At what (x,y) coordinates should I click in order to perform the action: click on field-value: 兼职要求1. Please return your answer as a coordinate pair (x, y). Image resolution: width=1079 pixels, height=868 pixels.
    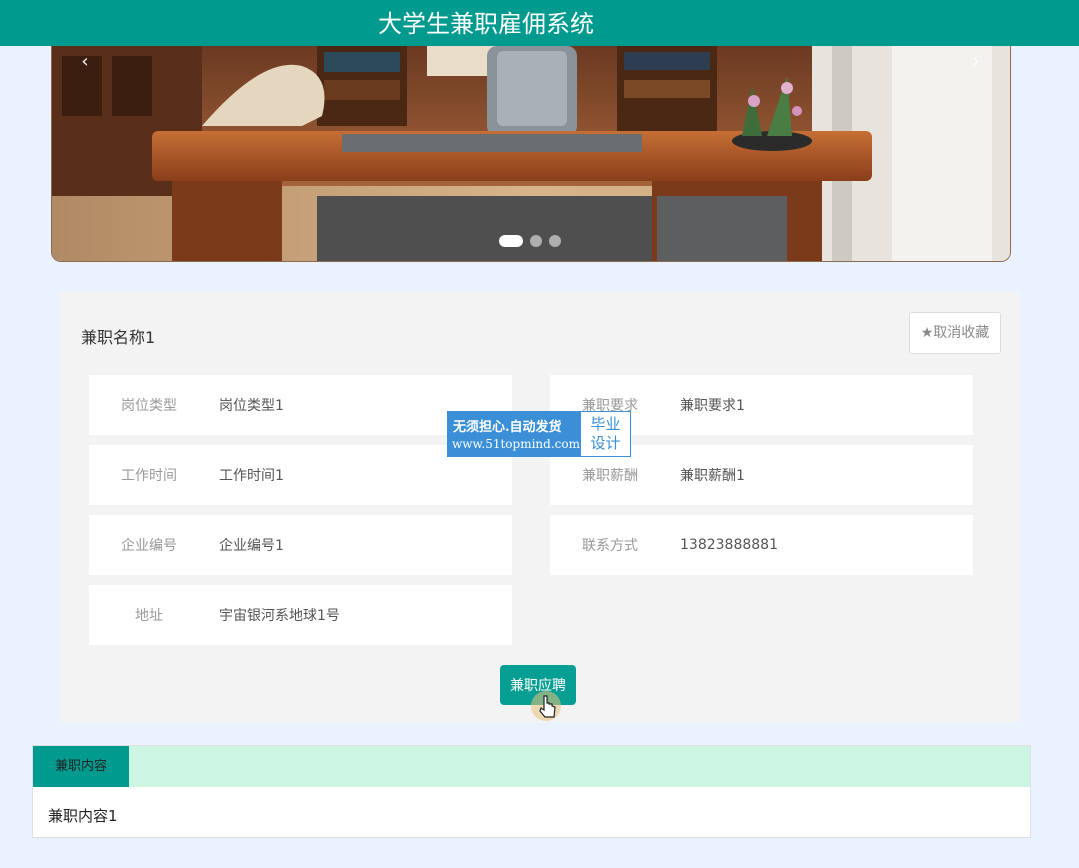
    Looking at the image, I should click on (712, 406).